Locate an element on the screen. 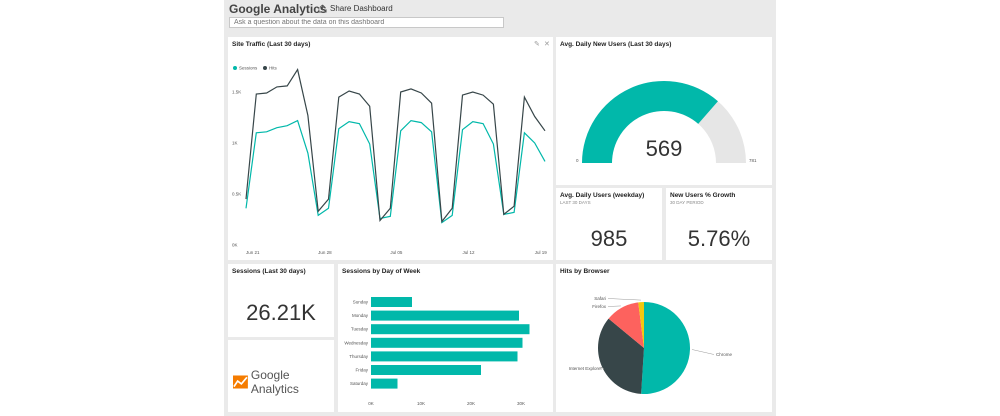  x-tick-label: Jun 28 is located at coordinates (325, 252).